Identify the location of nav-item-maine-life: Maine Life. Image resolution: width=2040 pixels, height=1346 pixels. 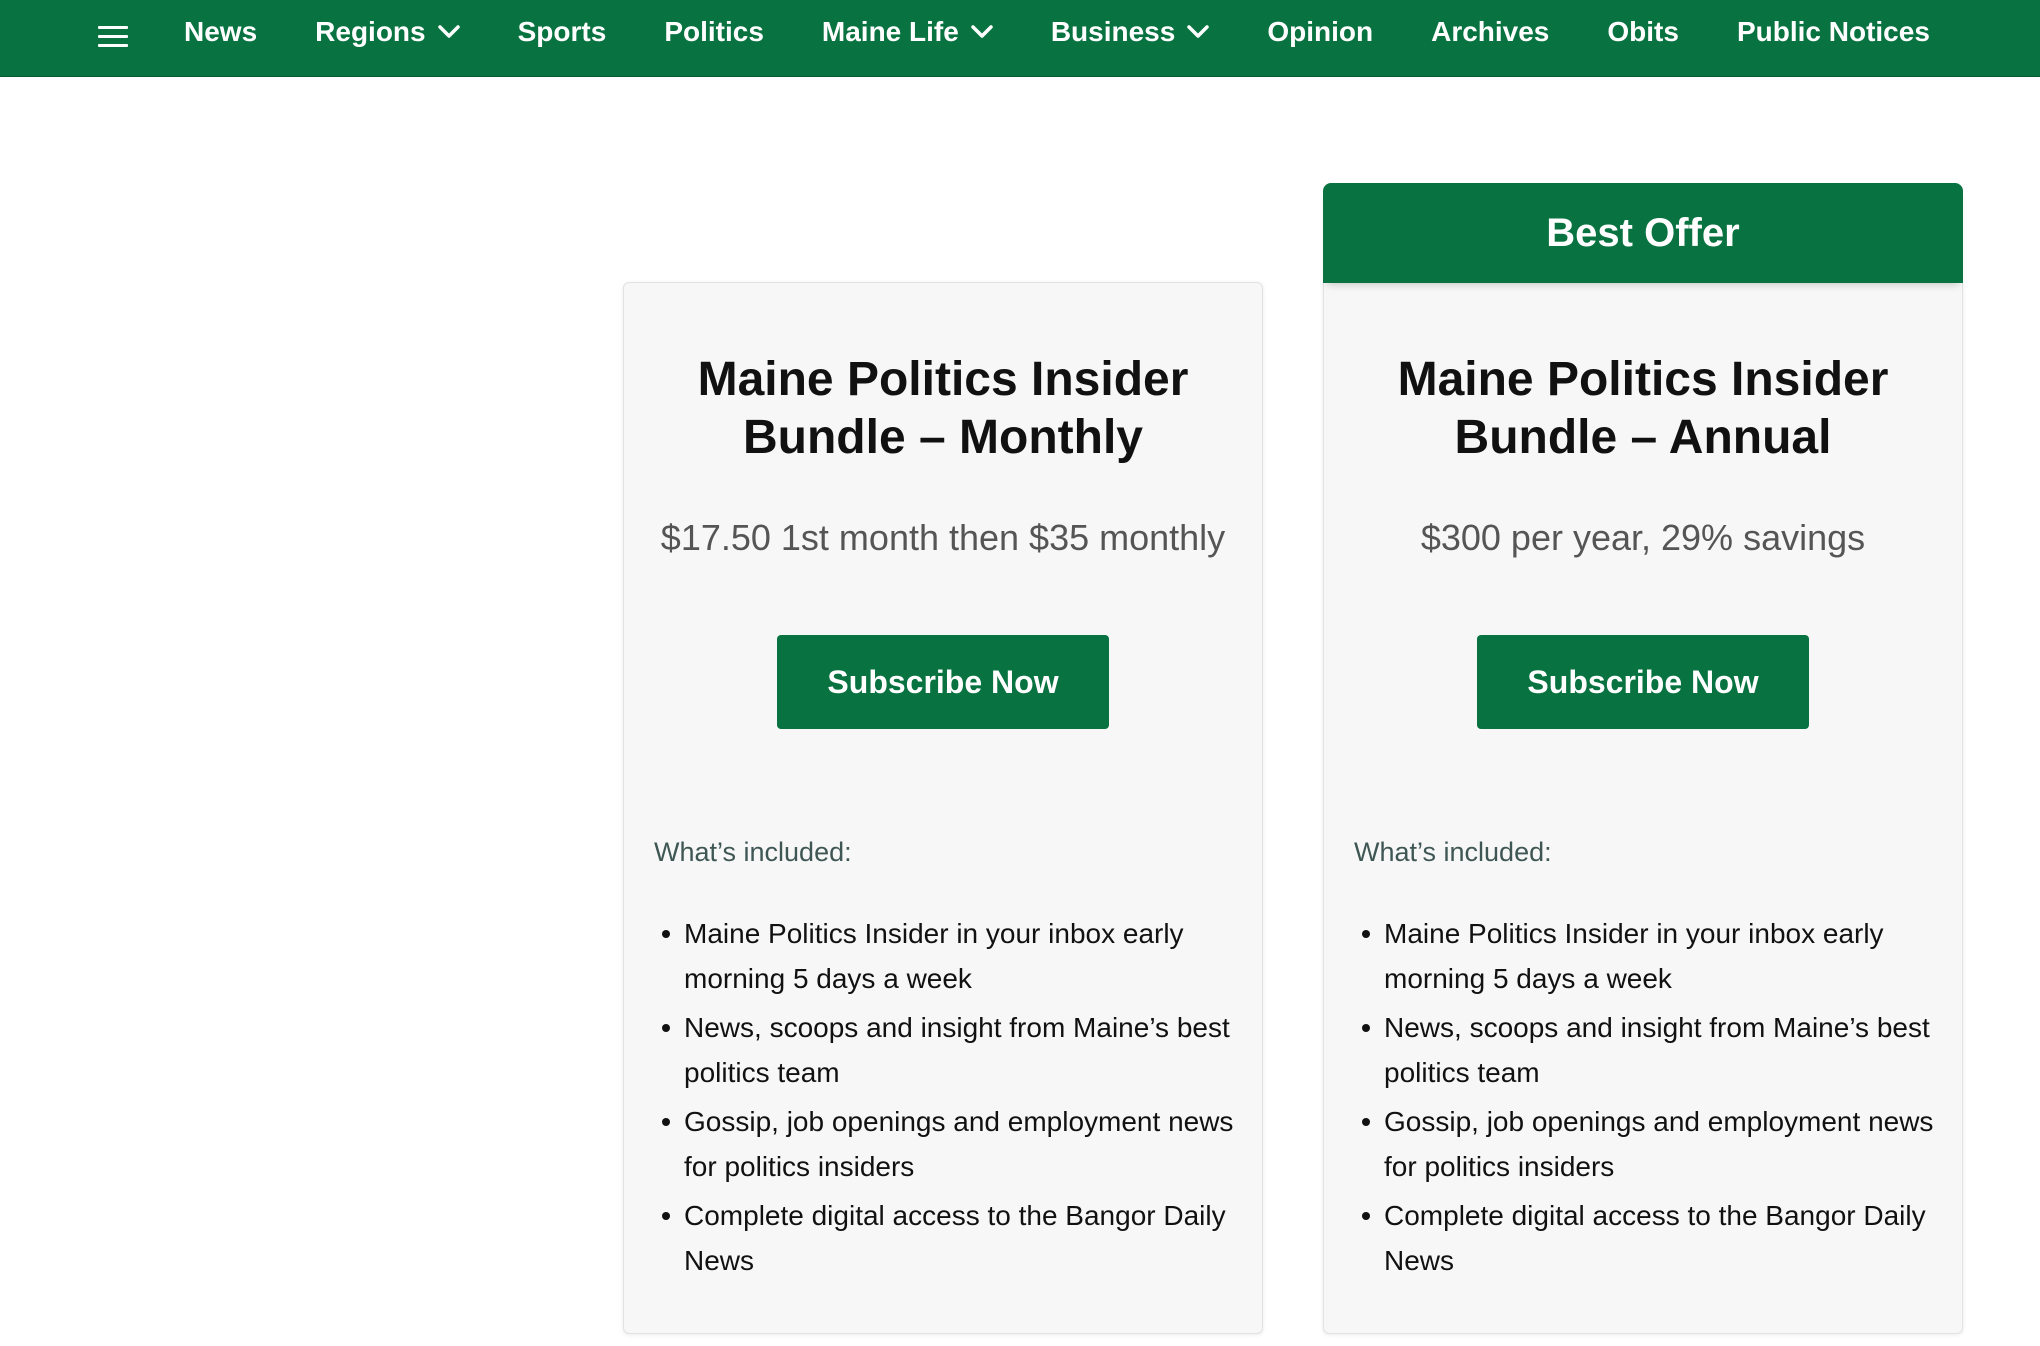
(907, 32).